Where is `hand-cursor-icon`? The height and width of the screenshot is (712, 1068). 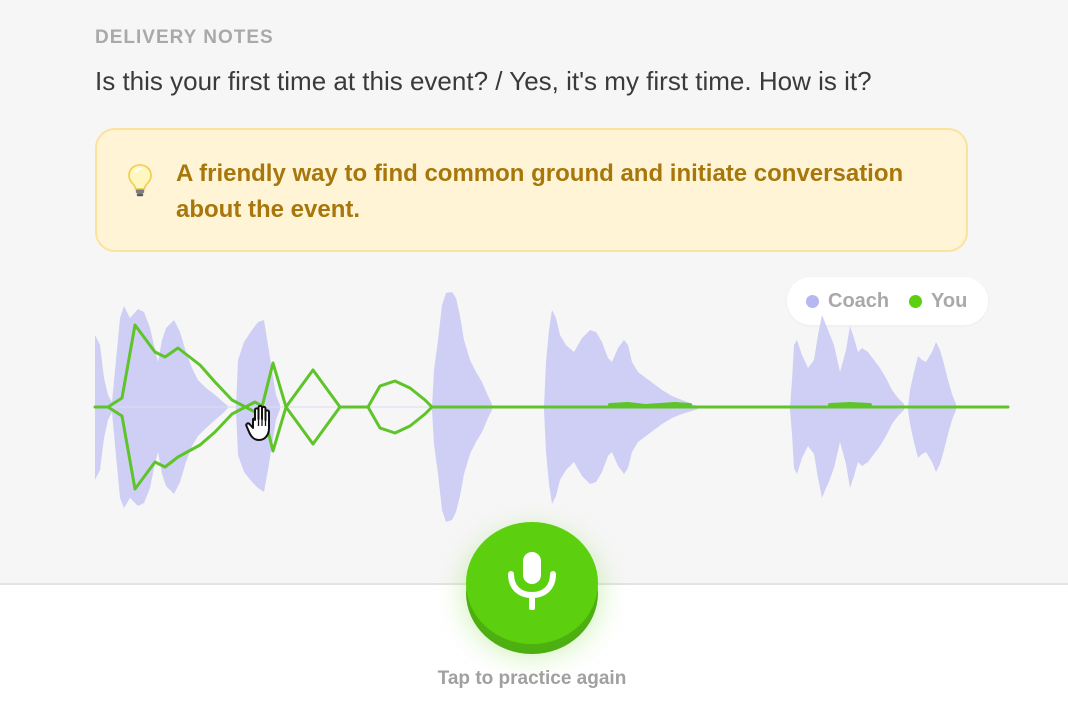
hand-cursor-icon is located at coordinates (257, 422).